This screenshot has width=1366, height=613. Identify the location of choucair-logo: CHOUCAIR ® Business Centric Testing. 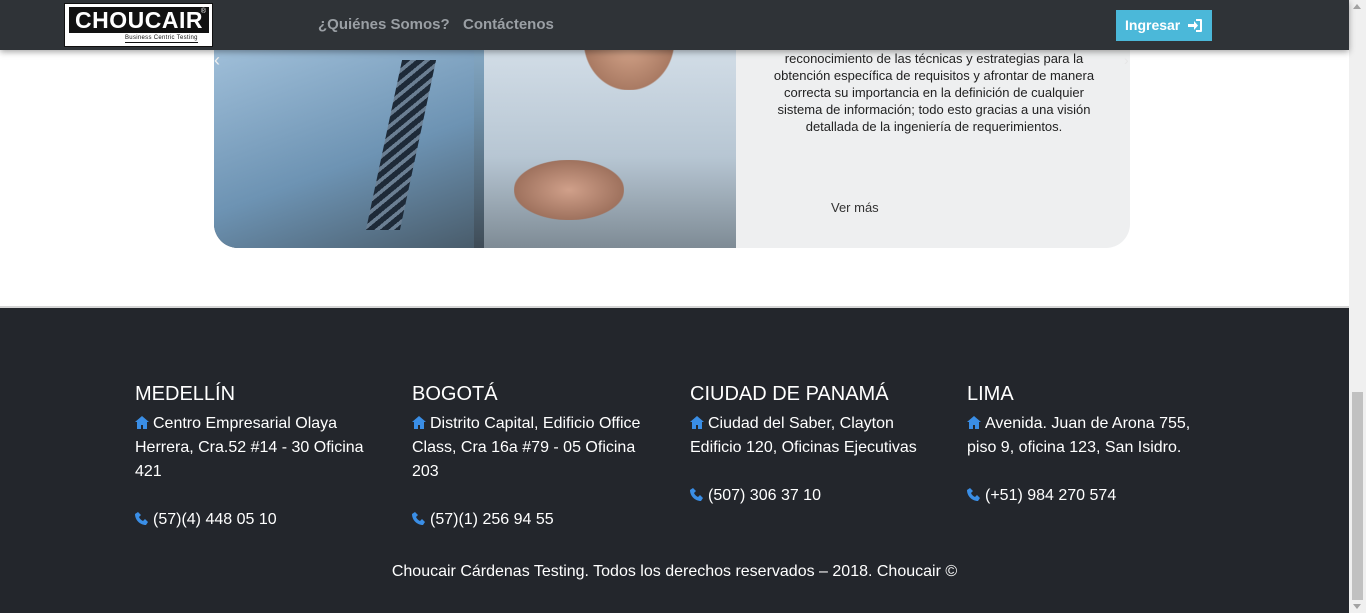
(138, 25).